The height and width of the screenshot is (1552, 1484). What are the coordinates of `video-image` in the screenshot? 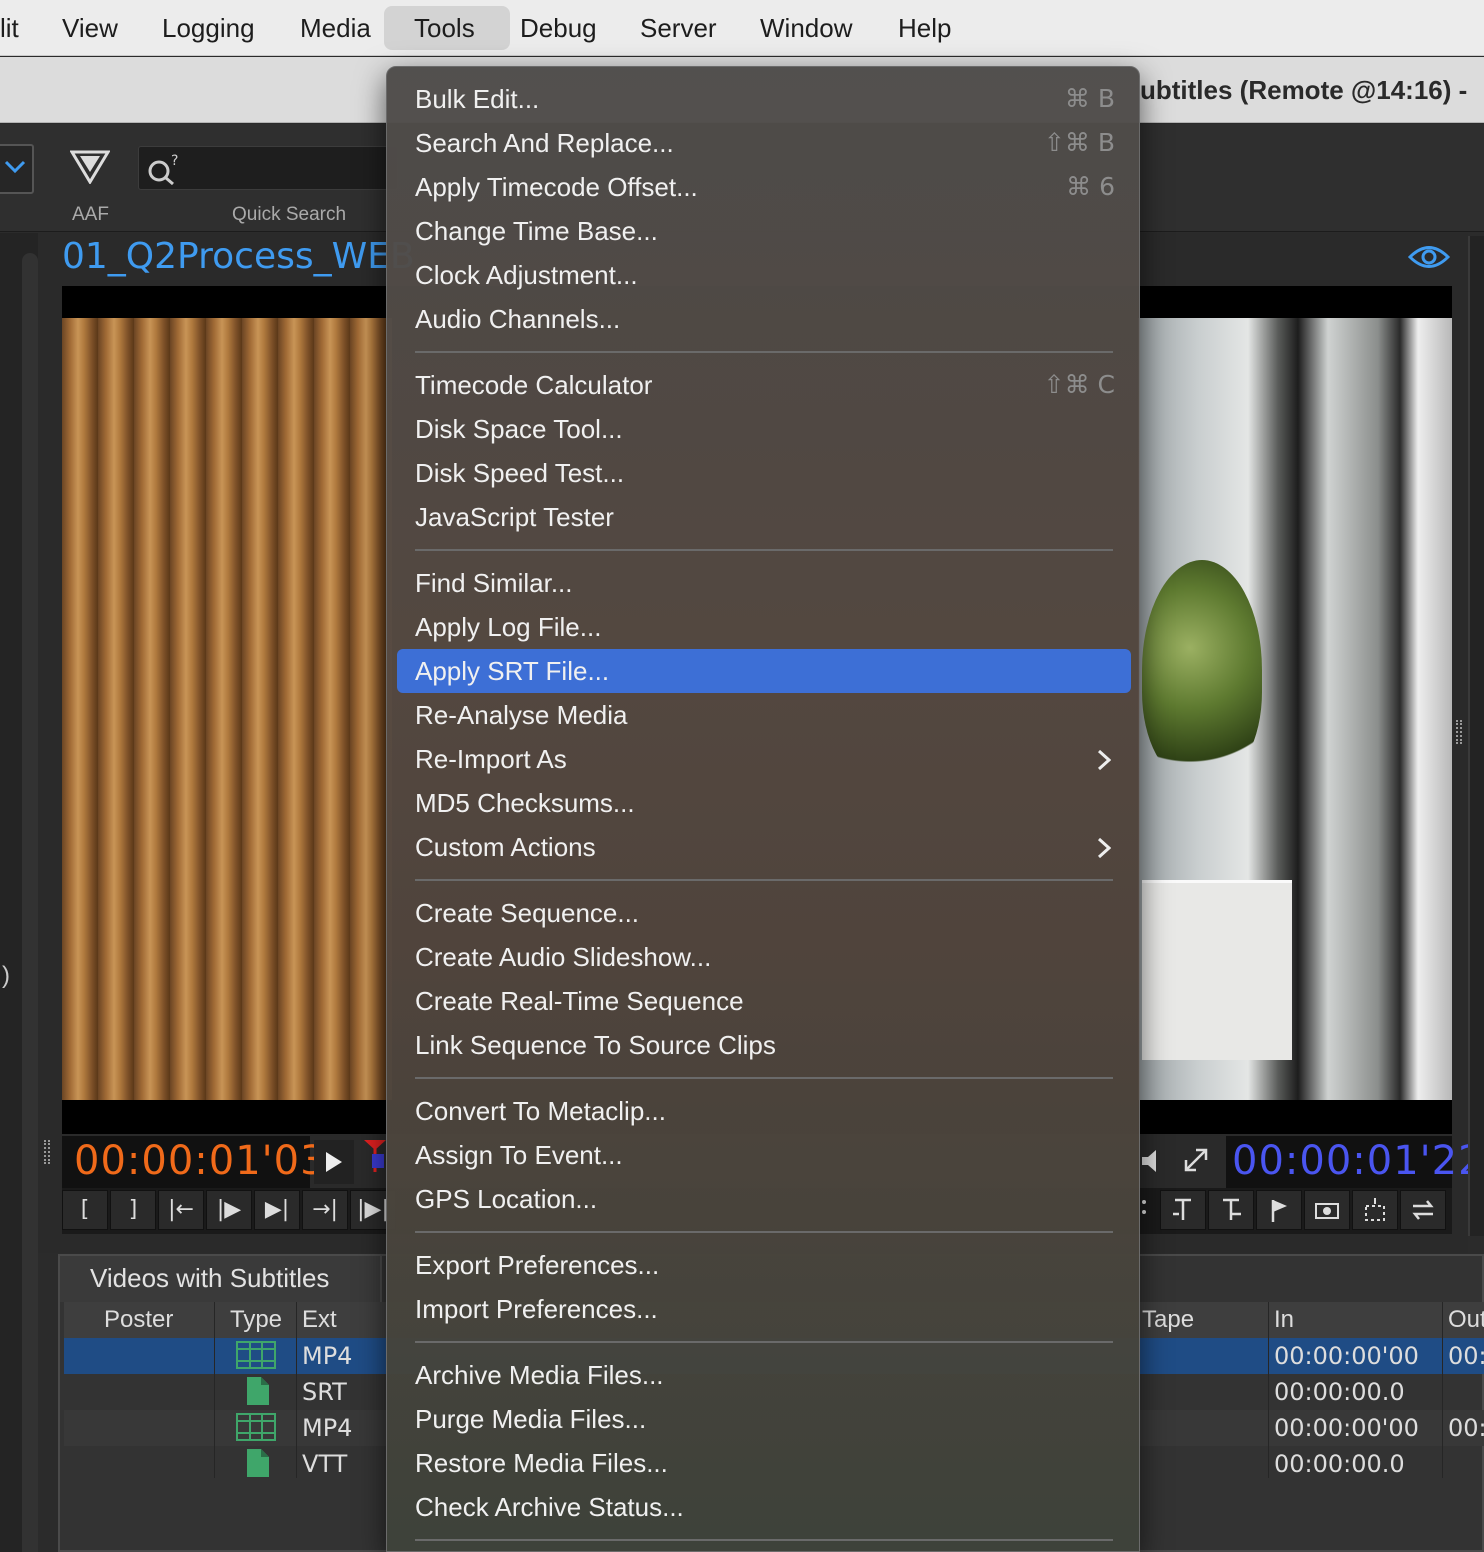 It's located at (227, 709).